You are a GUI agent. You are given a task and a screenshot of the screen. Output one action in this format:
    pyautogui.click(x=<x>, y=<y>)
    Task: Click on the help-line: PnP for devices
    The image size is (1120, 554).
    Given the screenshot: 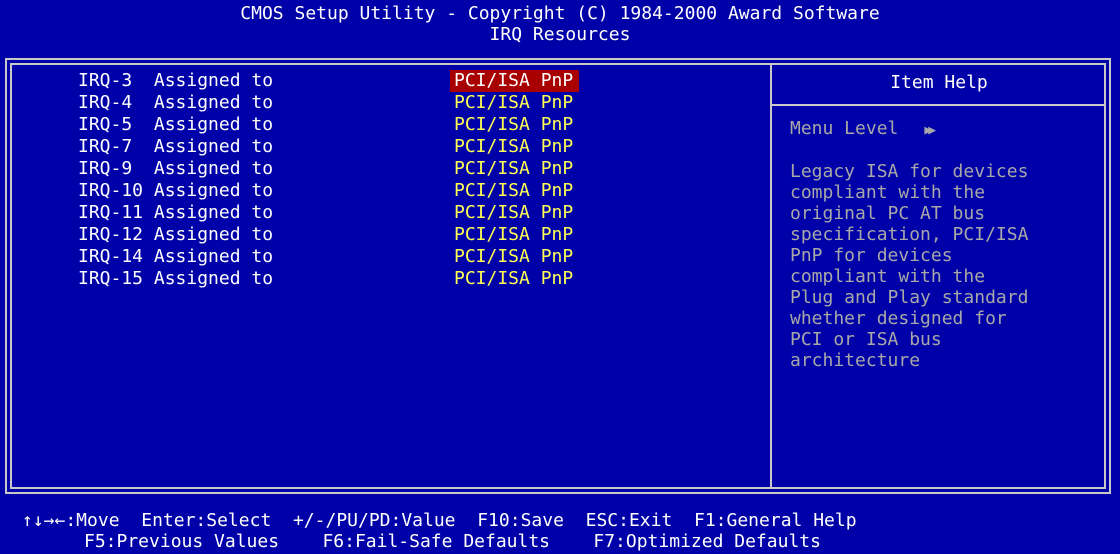 What is the action you would take?
    pyautogui.click(x=871, y=255)
    